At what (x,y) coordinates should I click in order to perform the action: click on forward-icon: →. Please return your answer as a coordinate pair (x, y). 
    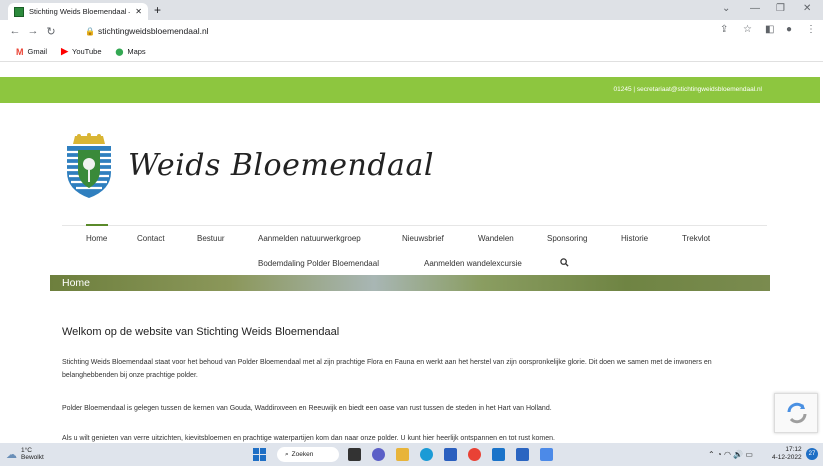
    Looking at the image, I should click on (33, 31).